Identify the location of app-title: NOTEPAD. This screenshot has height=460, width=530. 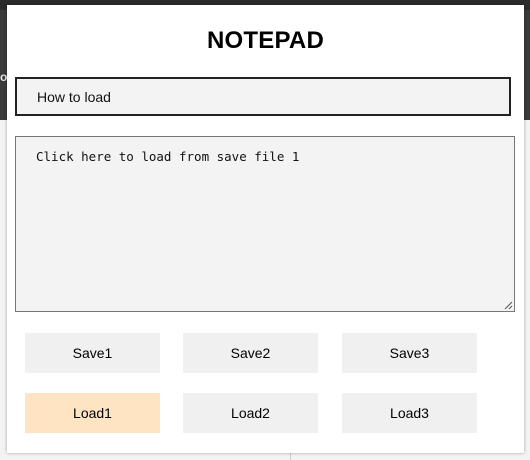
(265, 40).